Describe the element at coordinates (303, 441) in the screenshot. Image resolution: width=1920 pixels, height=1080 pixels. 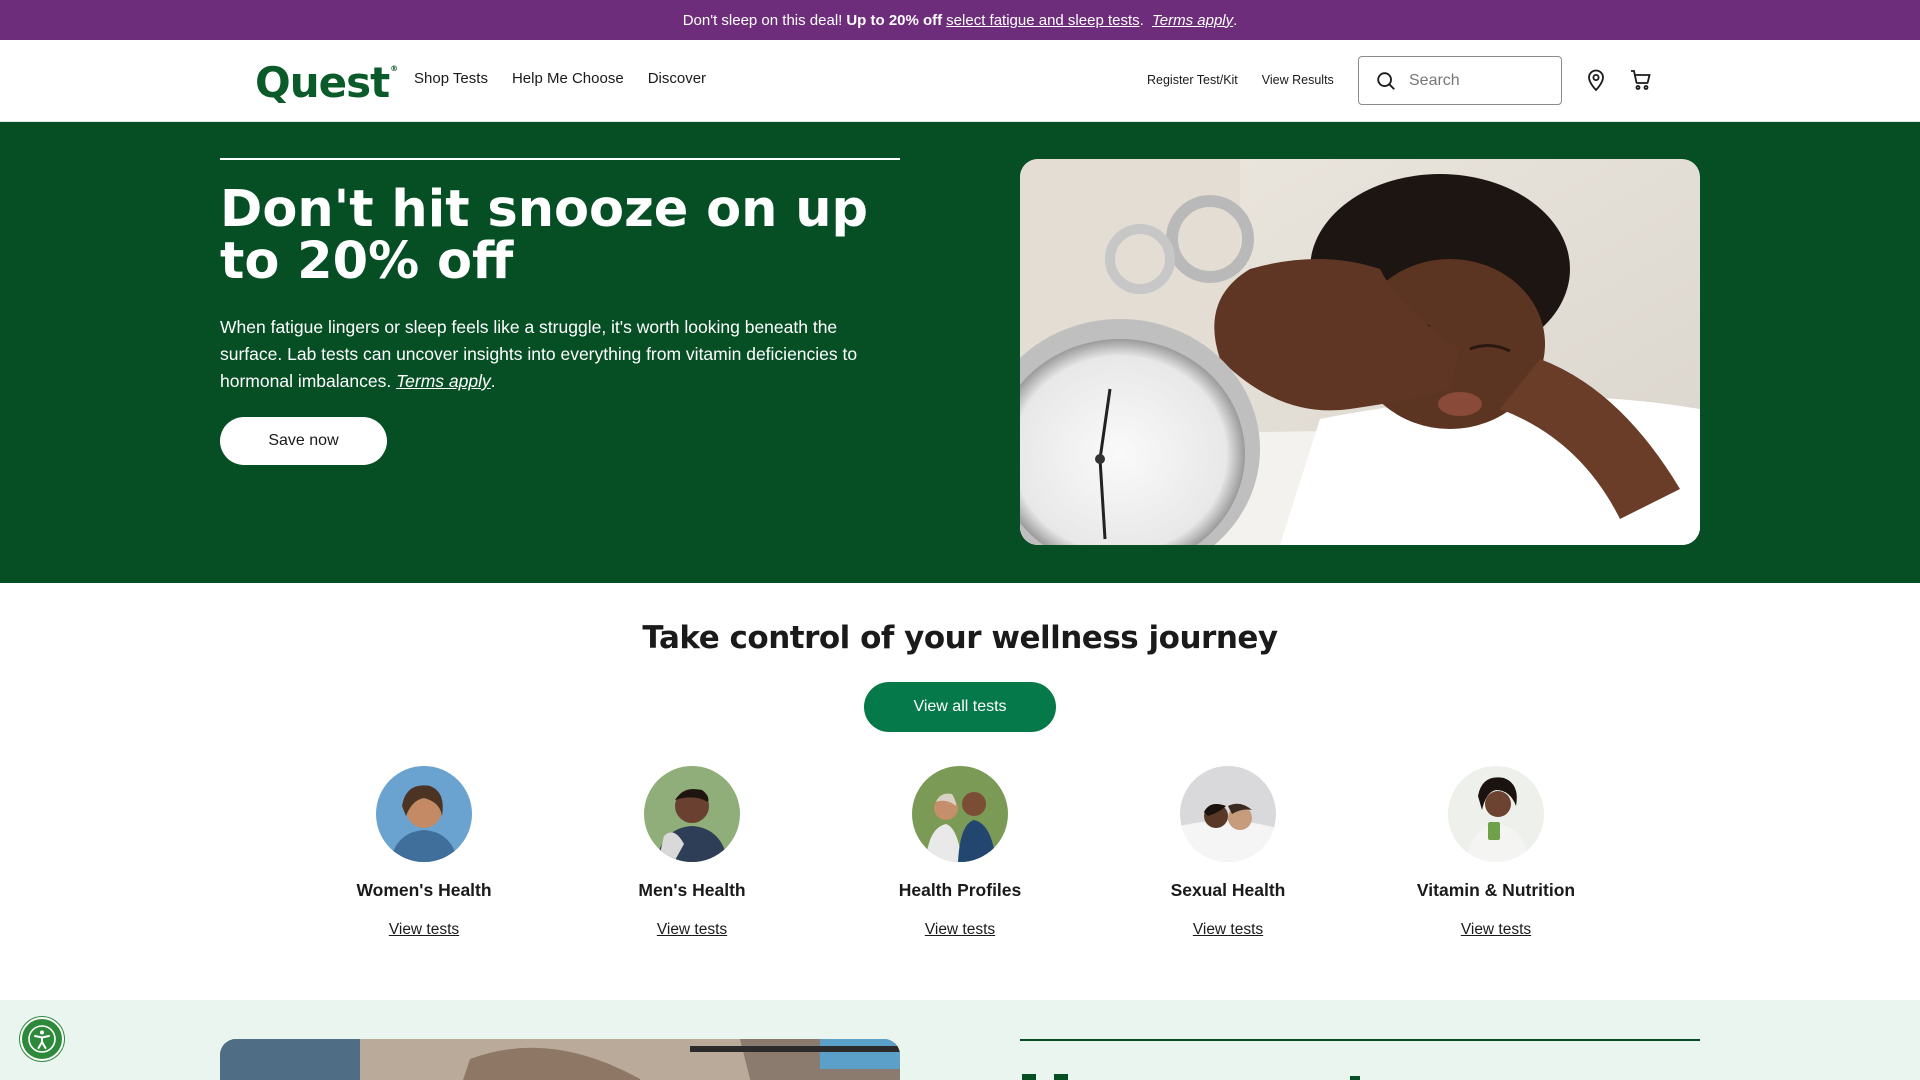
I see `save-now-button: Save now` at that location.